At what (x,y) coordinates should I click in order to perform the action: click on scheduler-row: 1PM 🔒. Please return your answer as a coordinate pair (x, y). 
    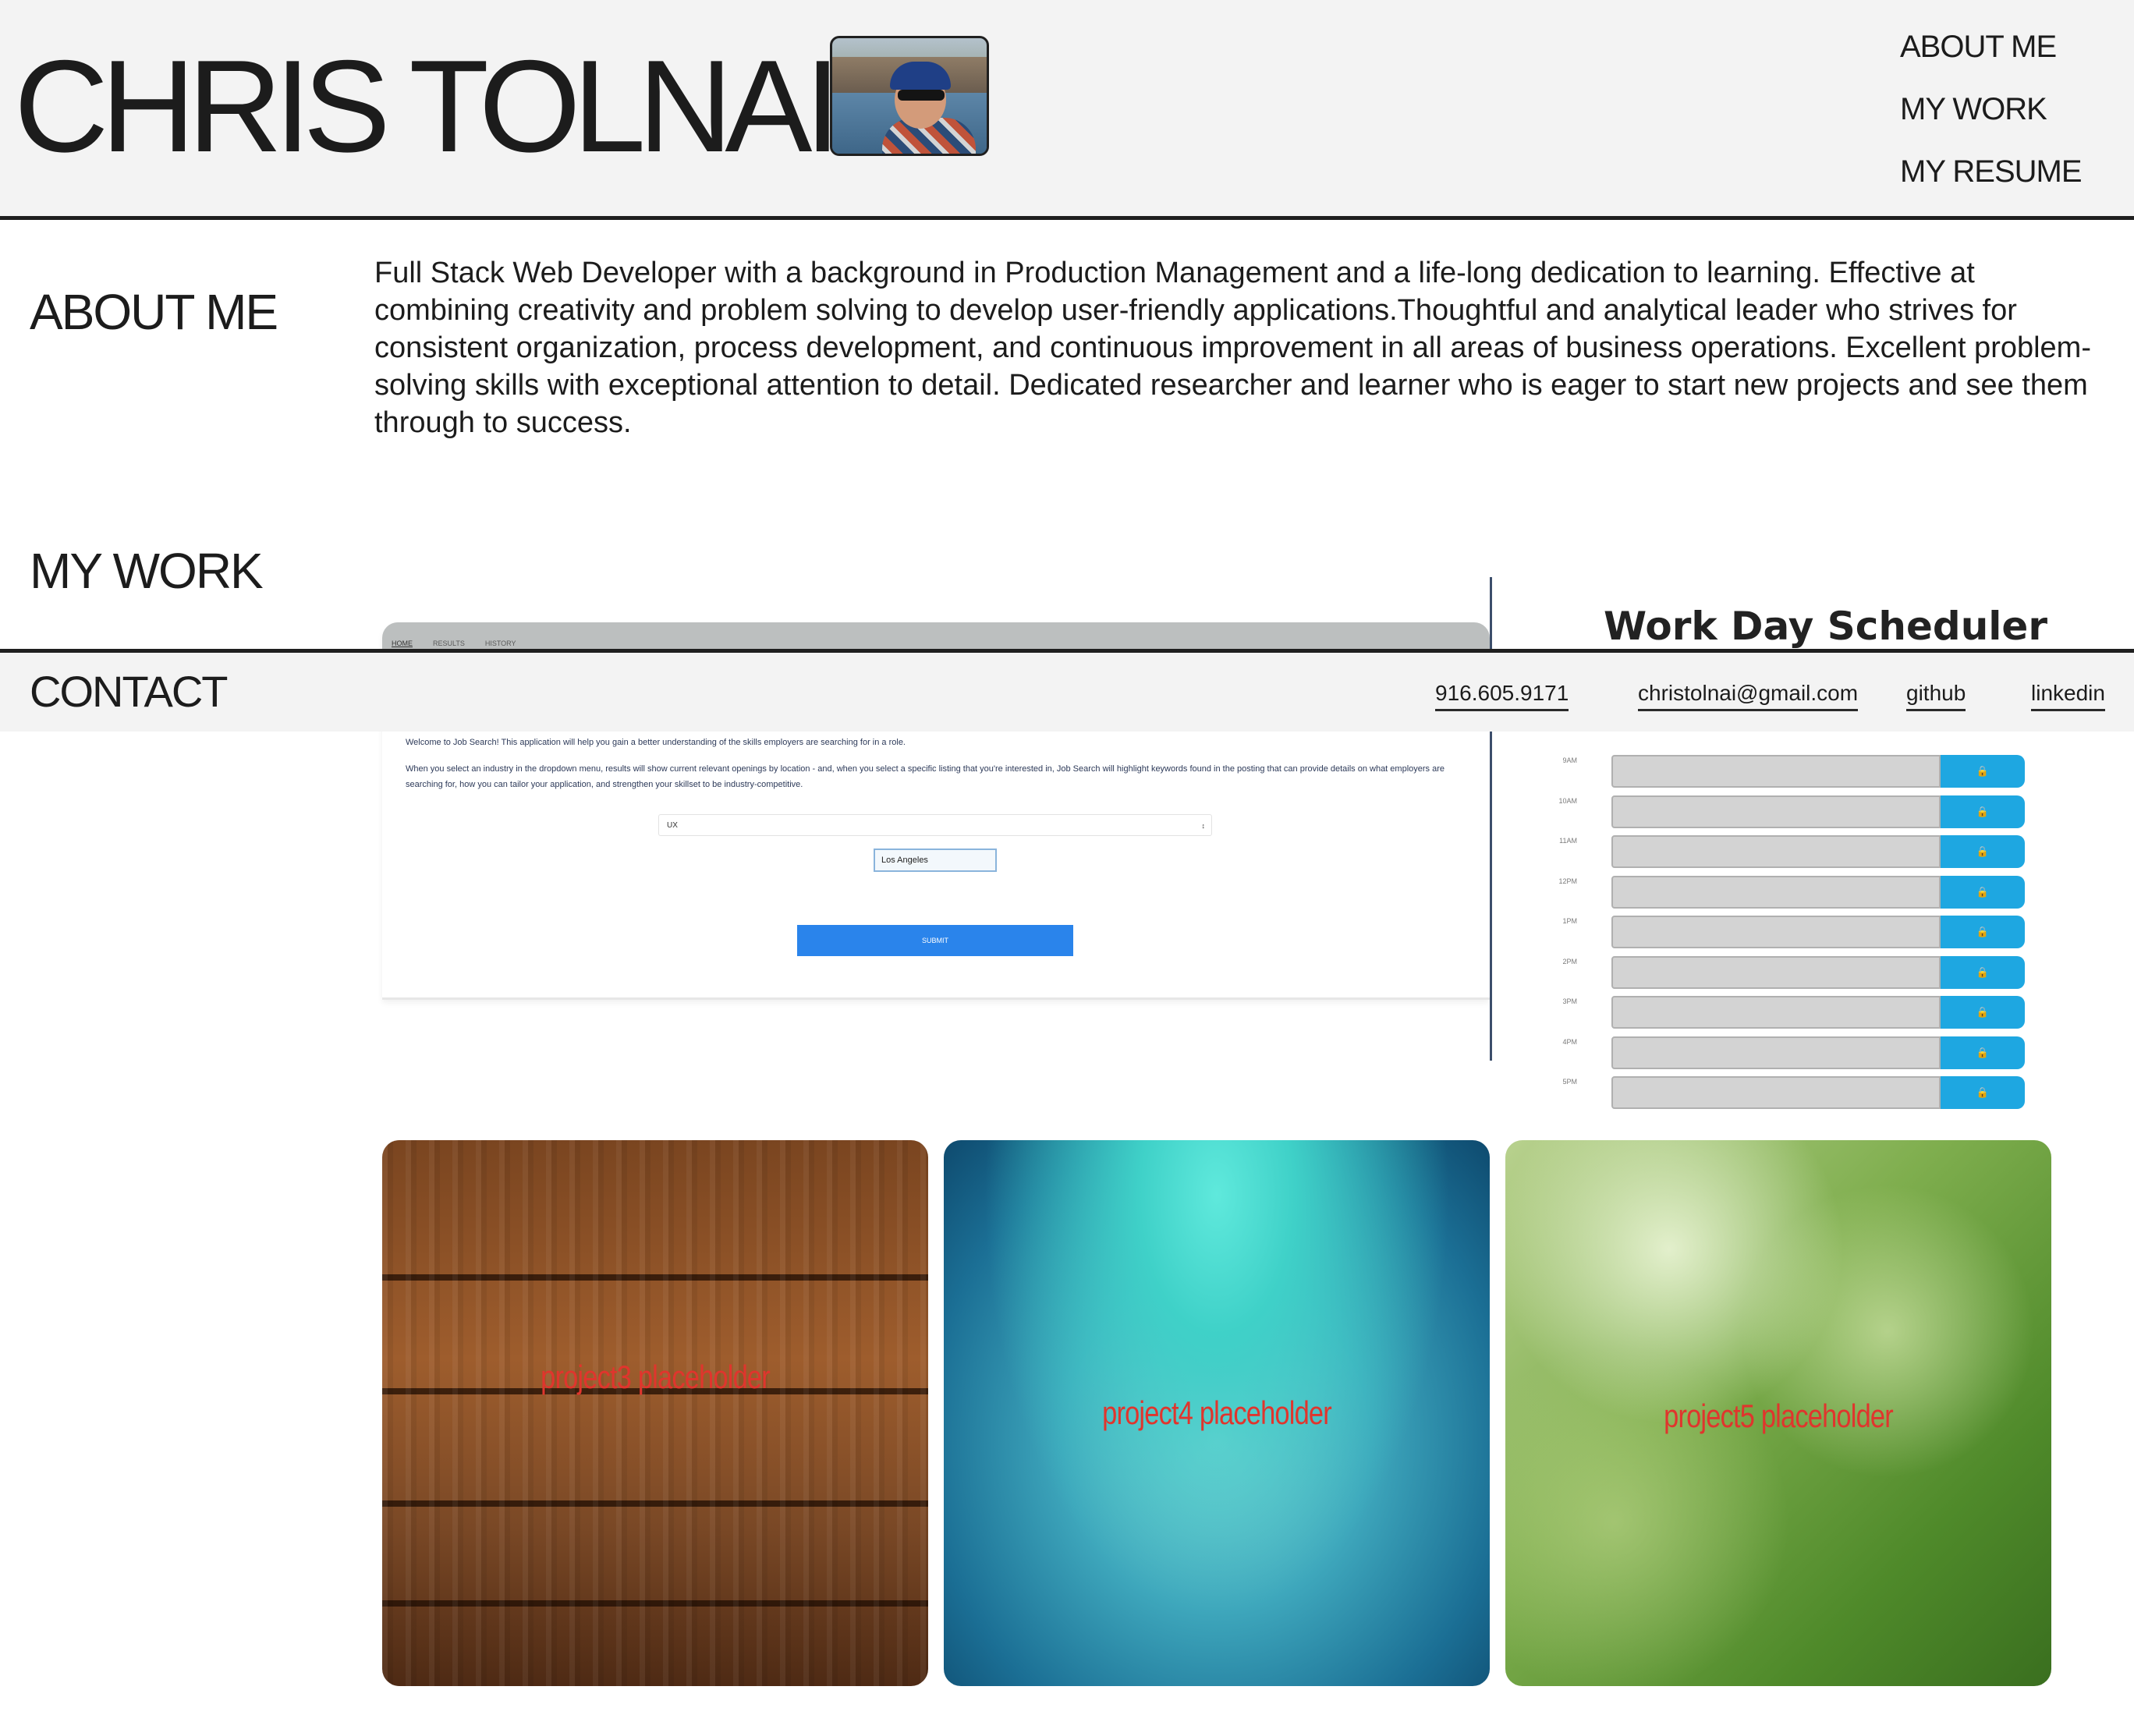
    Looking at the image, I should click on (1778, 936).